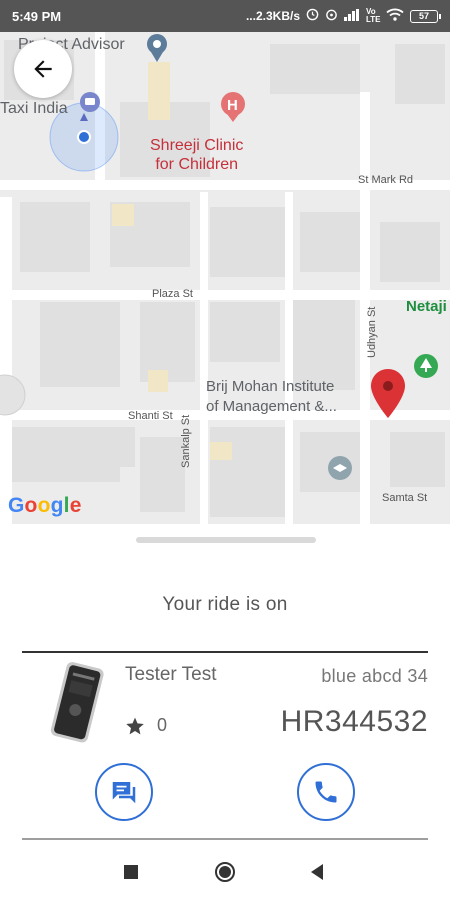 The image size is (450, 900). What do you see at coordinates (196, 155) in the screenshot?
I see `map-label-clinic: Shreeji Clinic for Children` at bounding box center [196, 155].